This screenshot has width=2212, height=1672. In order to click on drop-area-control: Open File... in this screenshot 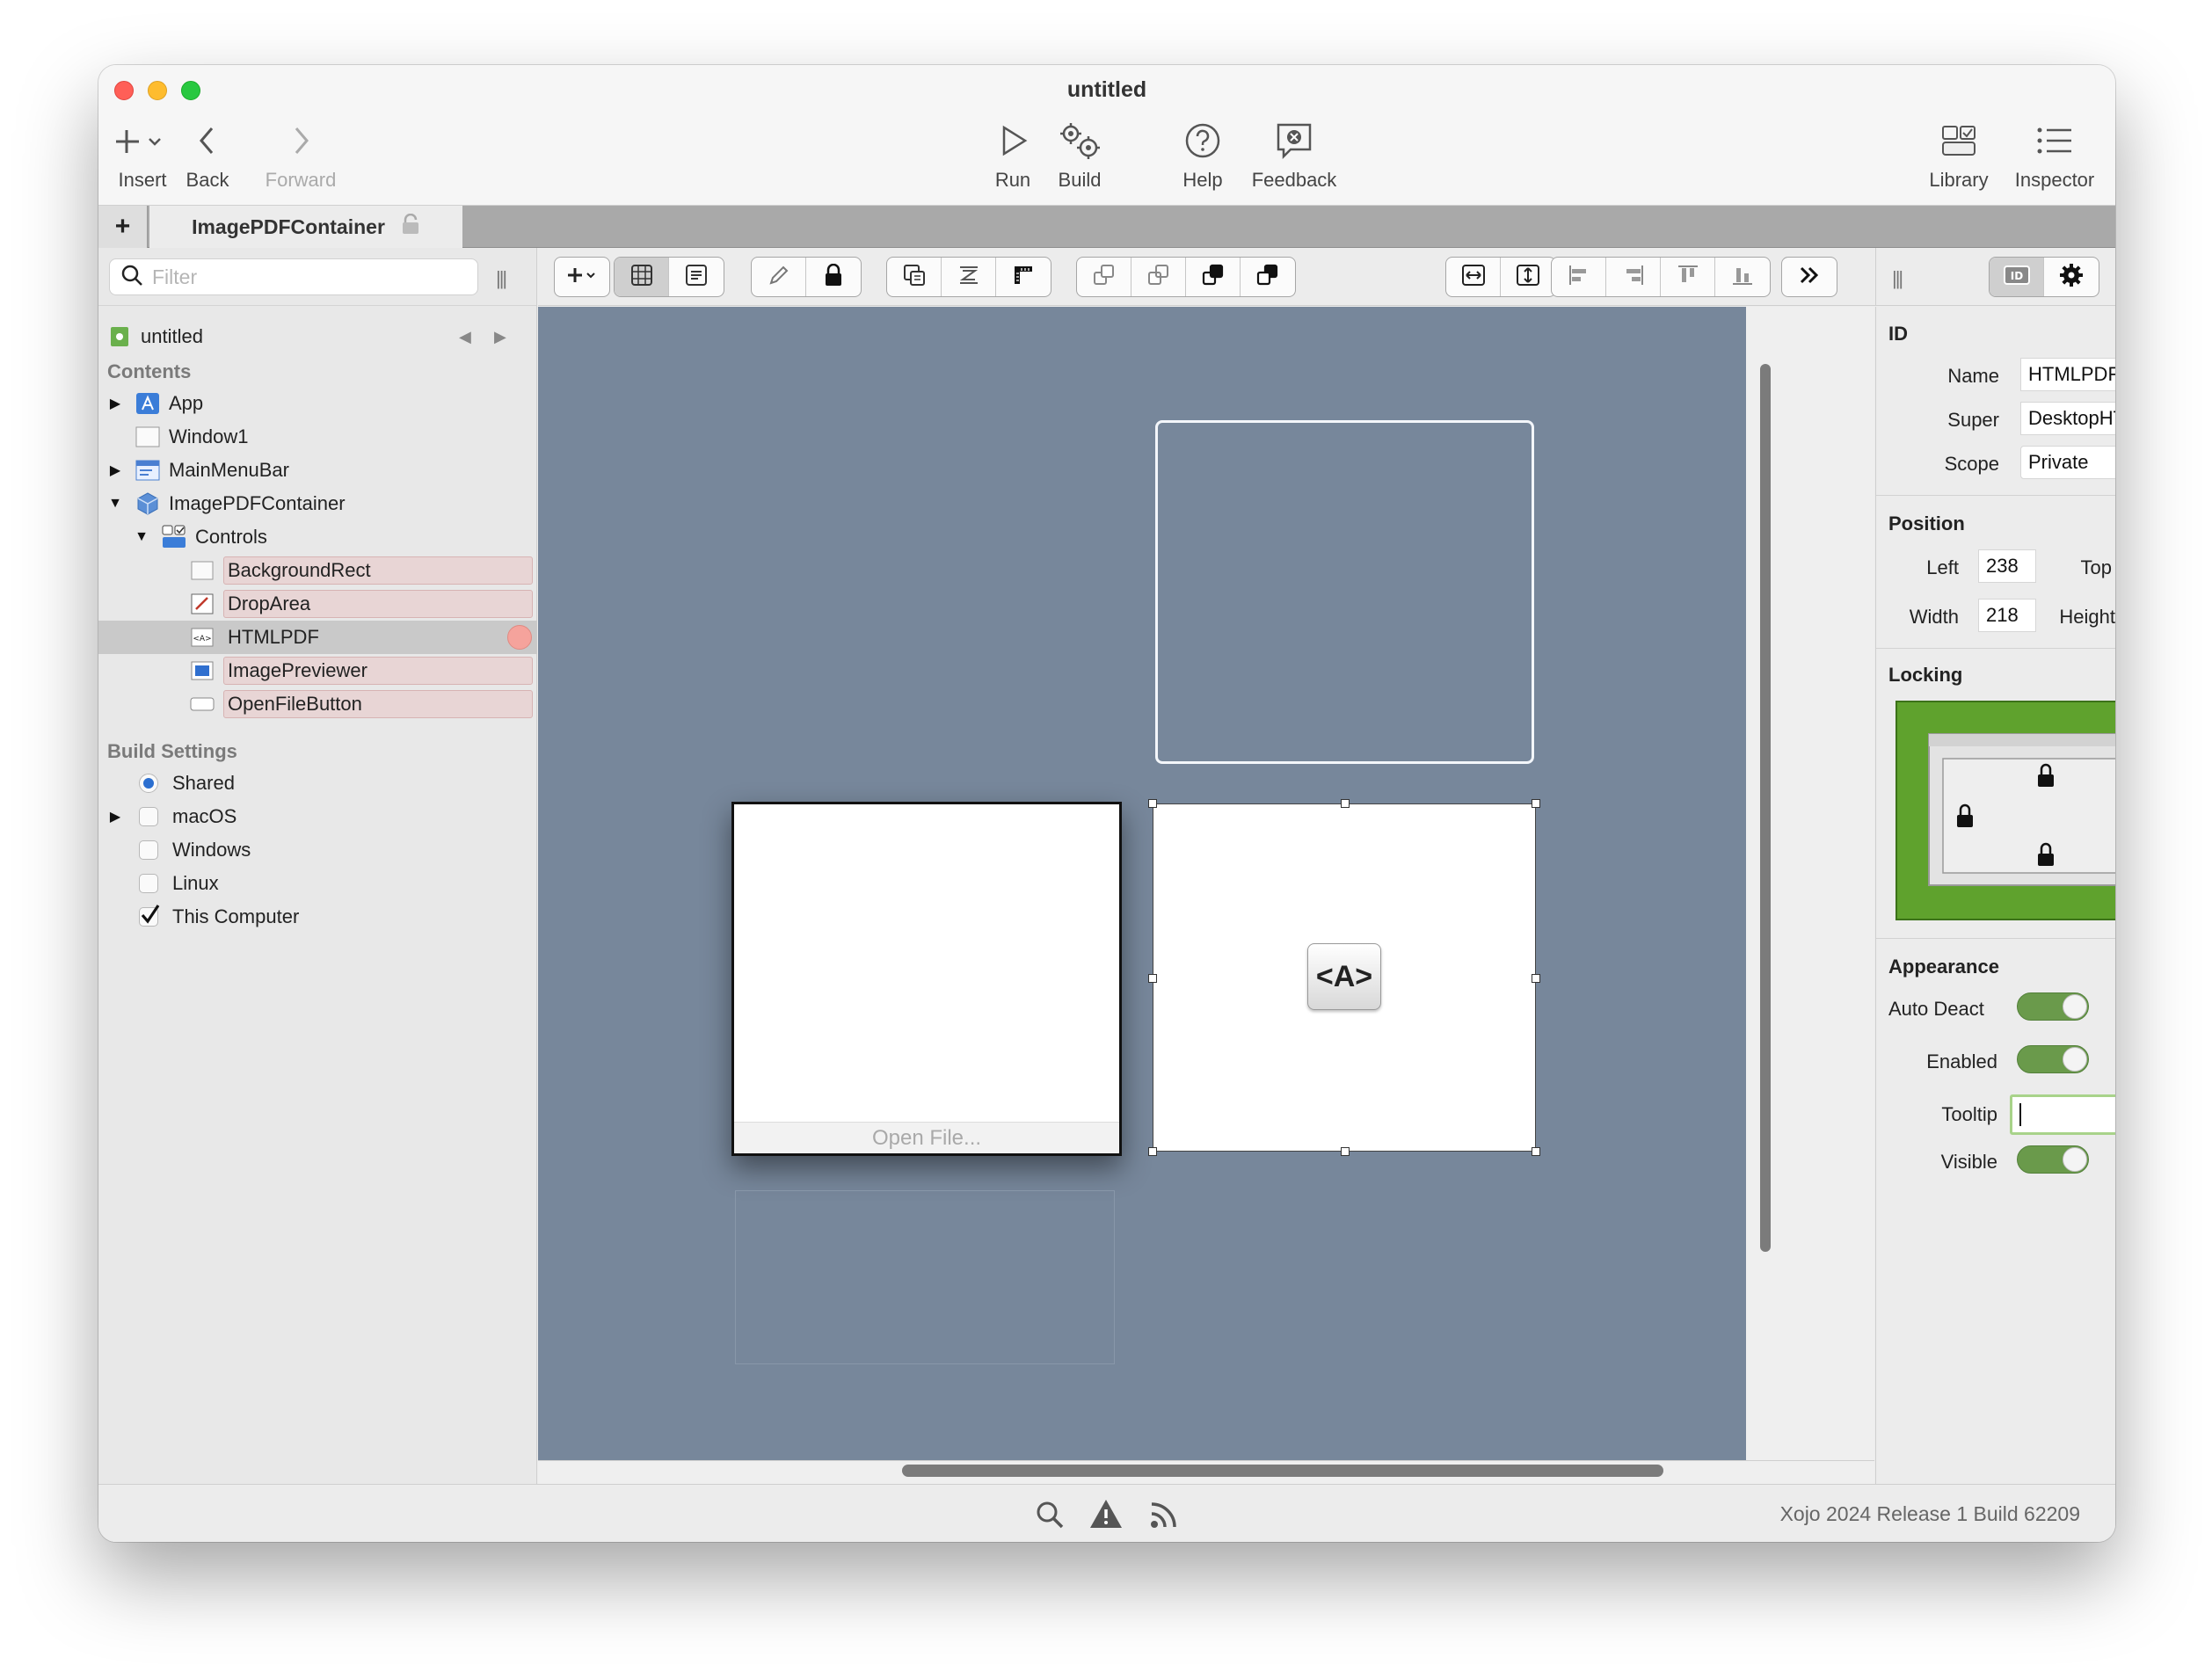, I will do `click(926, 979)`.